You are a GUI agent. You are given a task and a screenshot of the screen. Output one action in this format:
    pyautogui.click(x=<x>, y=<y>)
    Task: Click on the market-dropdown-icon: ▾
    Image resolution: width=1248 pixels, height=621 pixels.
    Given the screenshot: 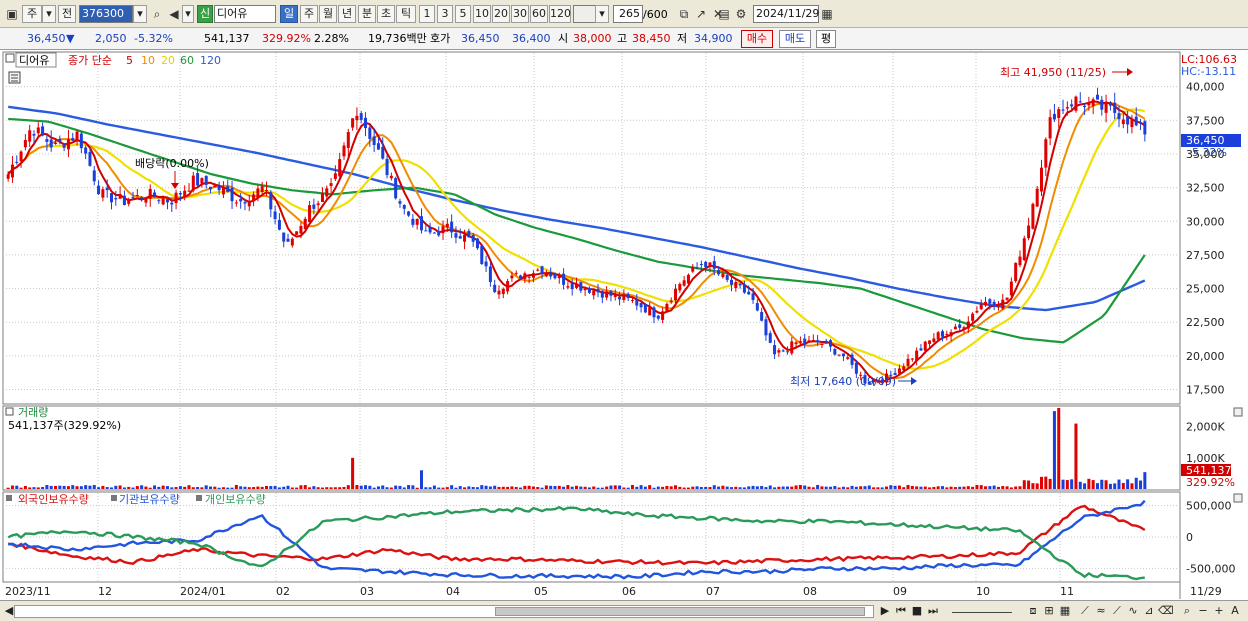 What is the action you would take?
    pyautogui.click(x=49, y=14)
    